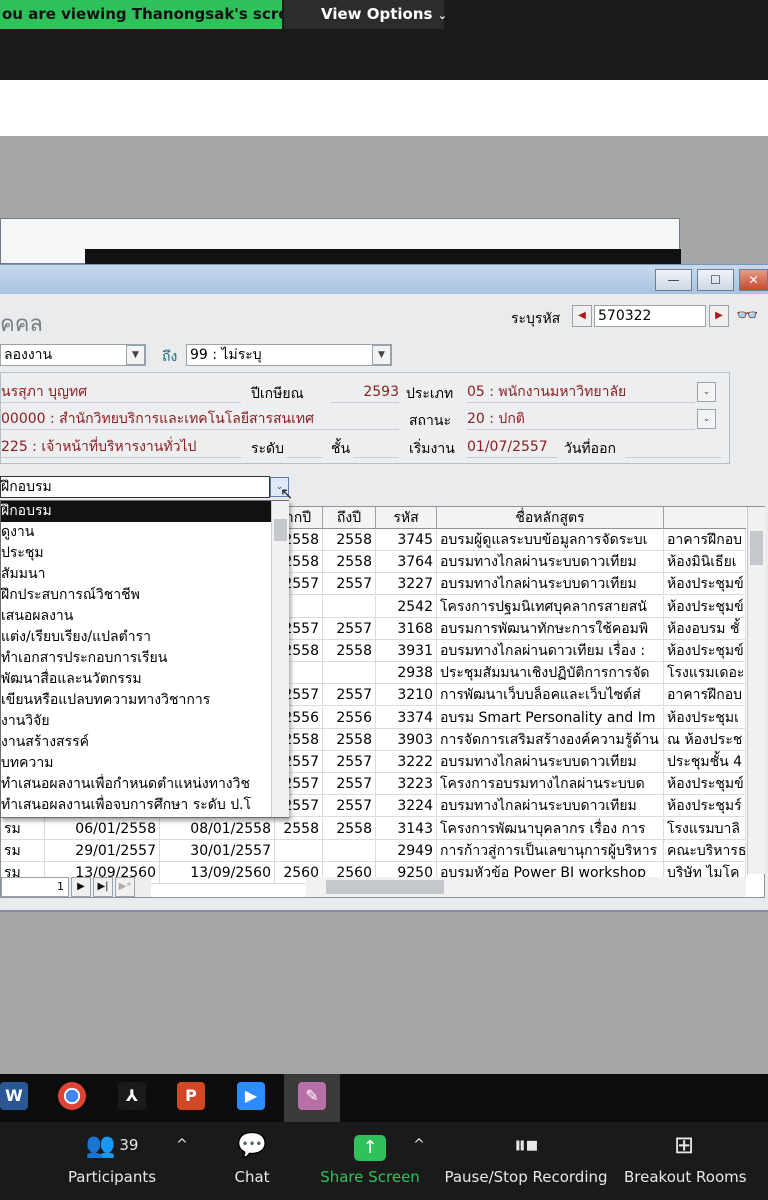 The image size is (768, 1200). Describe the element at coordinates (406, 562) in the screenshot. I see `table-cell-code: 3764` at that location.